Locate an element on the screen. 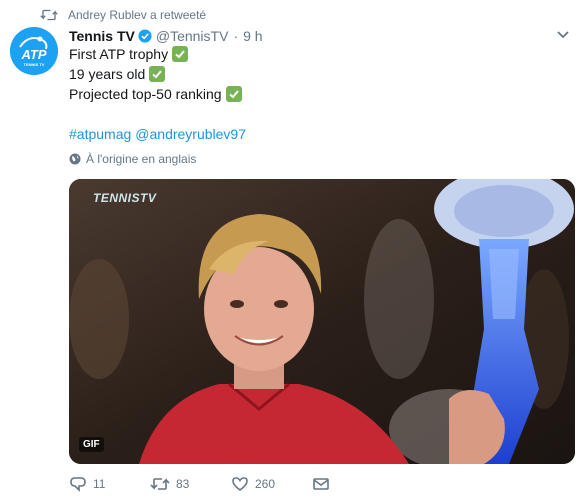 Image resolution: width=583 pixels, height=499 pixels. tweet-line-3: Projected top-50 ranking is located at coordinates (155, 94).